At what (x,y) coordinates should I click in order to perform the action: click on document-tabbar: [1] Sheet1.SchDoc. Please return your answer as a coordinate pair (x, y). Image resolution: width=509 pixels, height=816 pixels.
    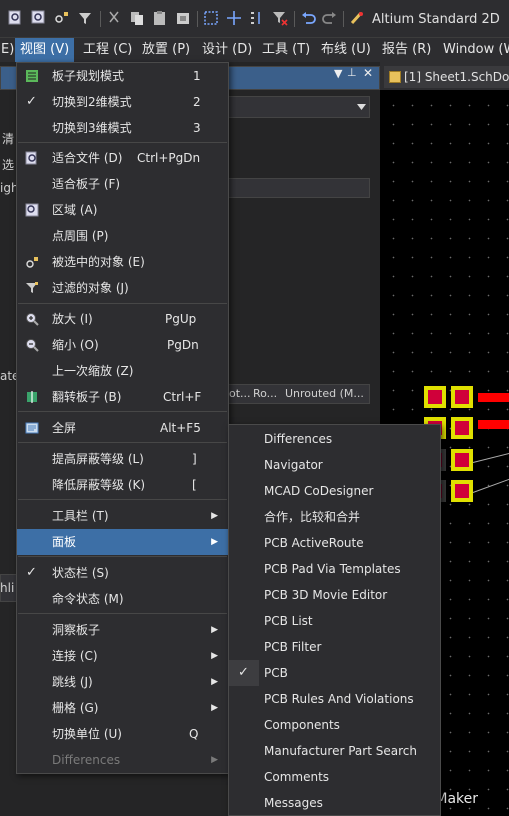
    Looking at the image, I should click on (444, 76).